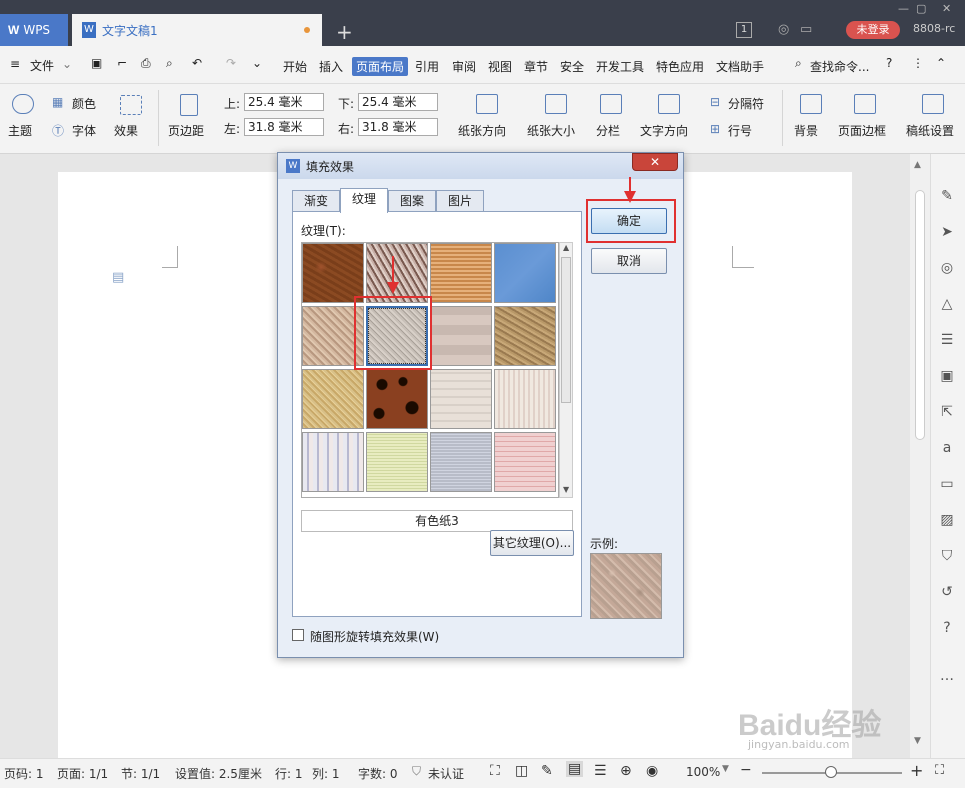 The width and height of the screenshot is (965, 788). I want to click on shield-icon: ⛉, so click(947, 557).